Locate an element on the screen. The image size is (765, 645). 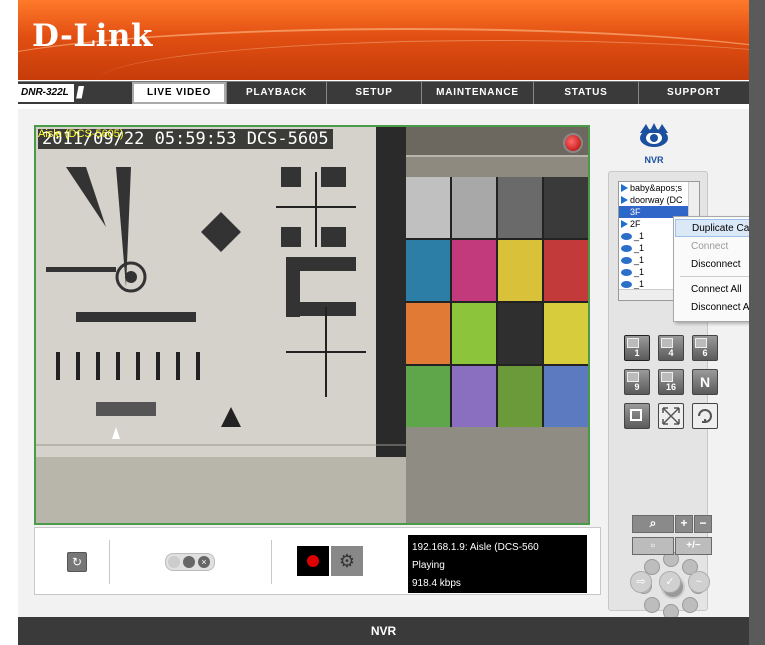
goto-icon: ⇨ is located at coordinates (641, 582).